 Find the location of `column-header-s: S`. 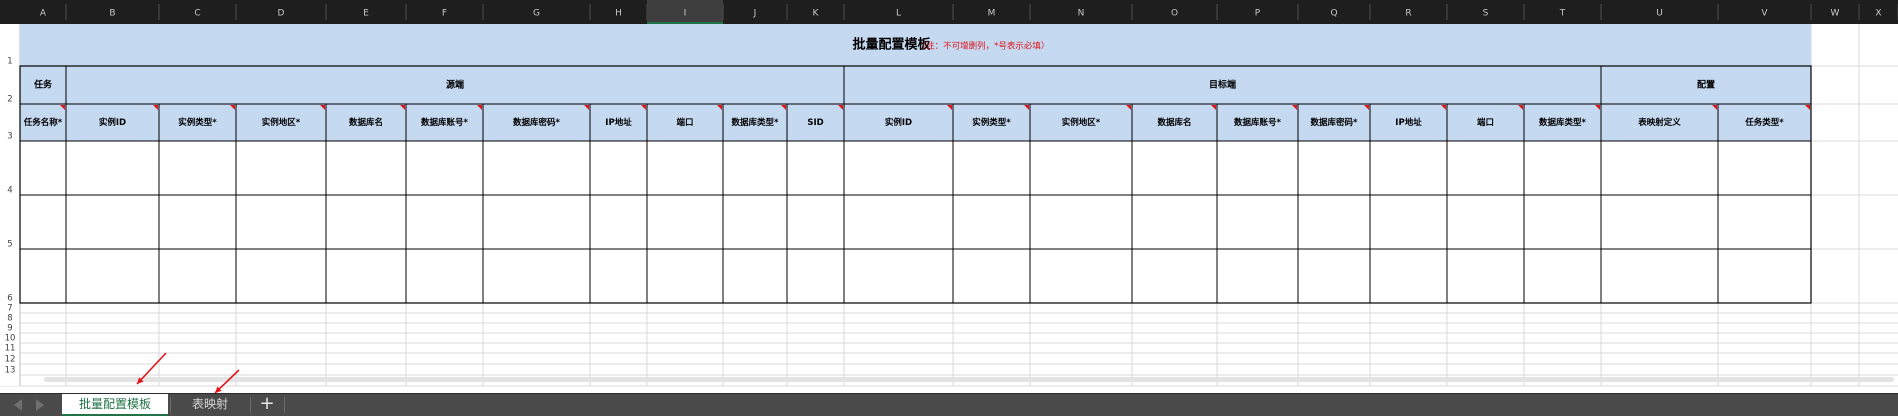

column-header-s: S is located at coordinates (1486, 14).